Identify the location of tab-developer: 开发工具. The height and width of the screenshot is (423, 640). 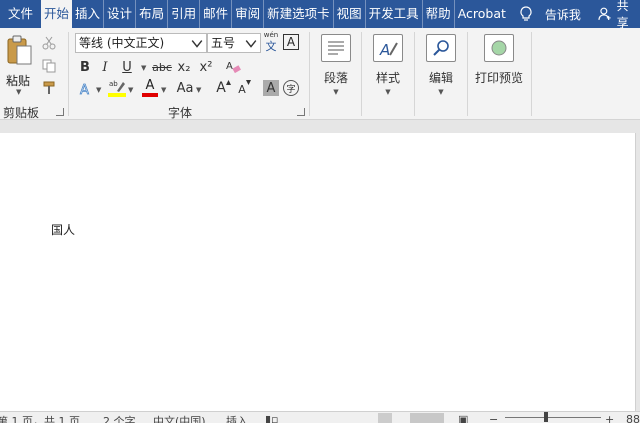
(393, 14).